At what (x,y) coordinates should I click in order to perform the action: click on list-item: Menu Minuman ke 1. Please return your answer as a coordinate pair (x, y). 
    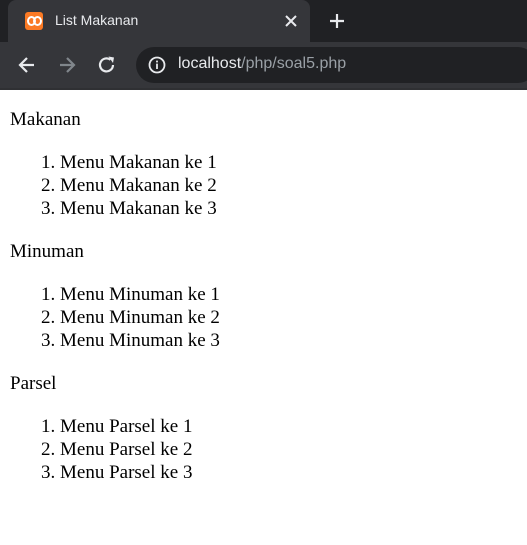
    Looking at the image, I should click on (290, 294).